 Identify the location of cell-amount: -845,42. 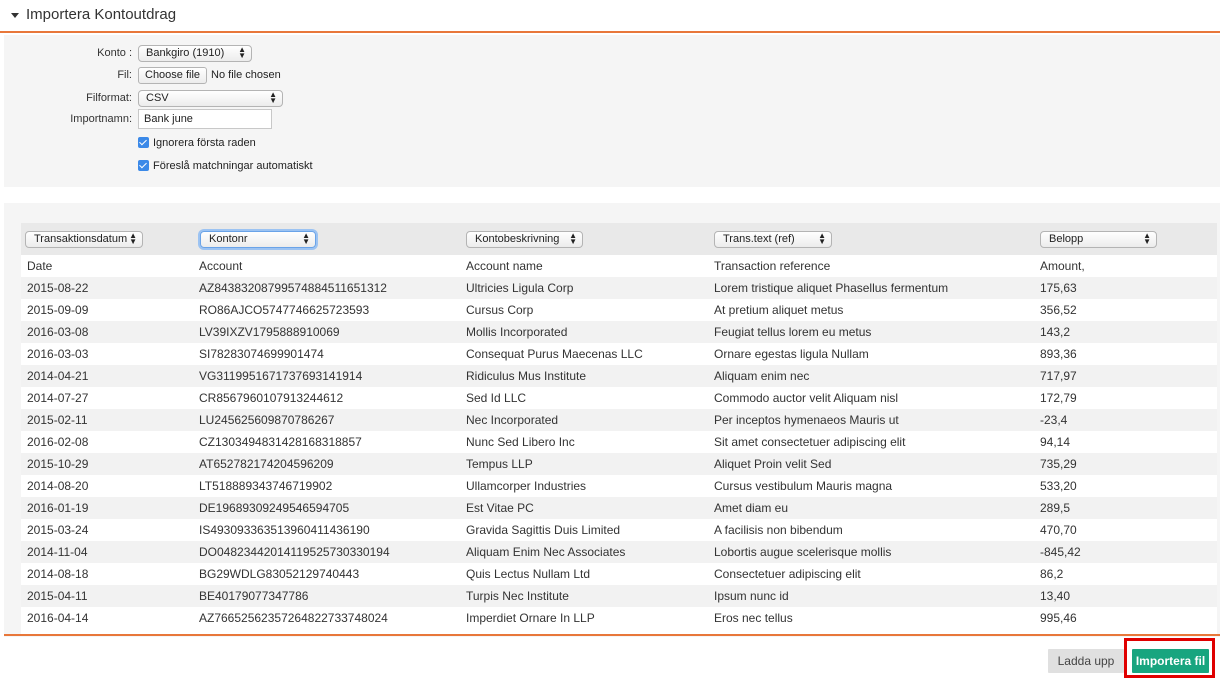
(1060, 552).